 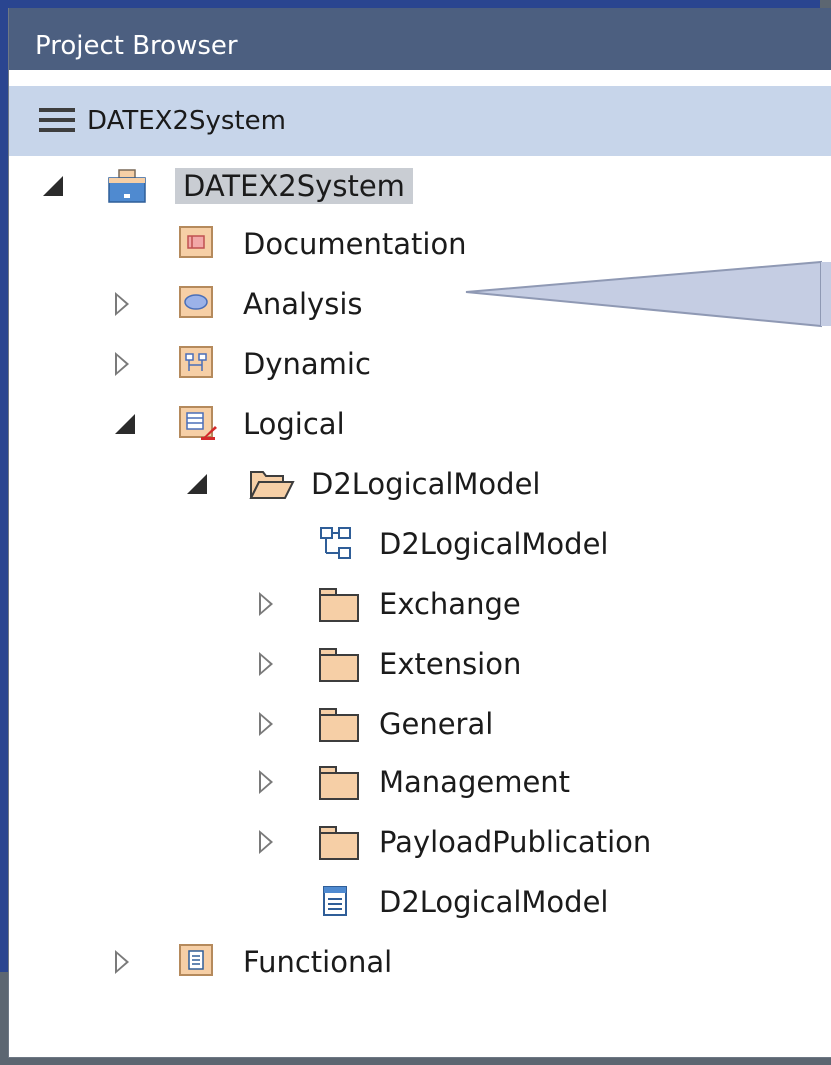 I want to click on tree-item-dynamic: Dynamic, so click(x=420, y=364).